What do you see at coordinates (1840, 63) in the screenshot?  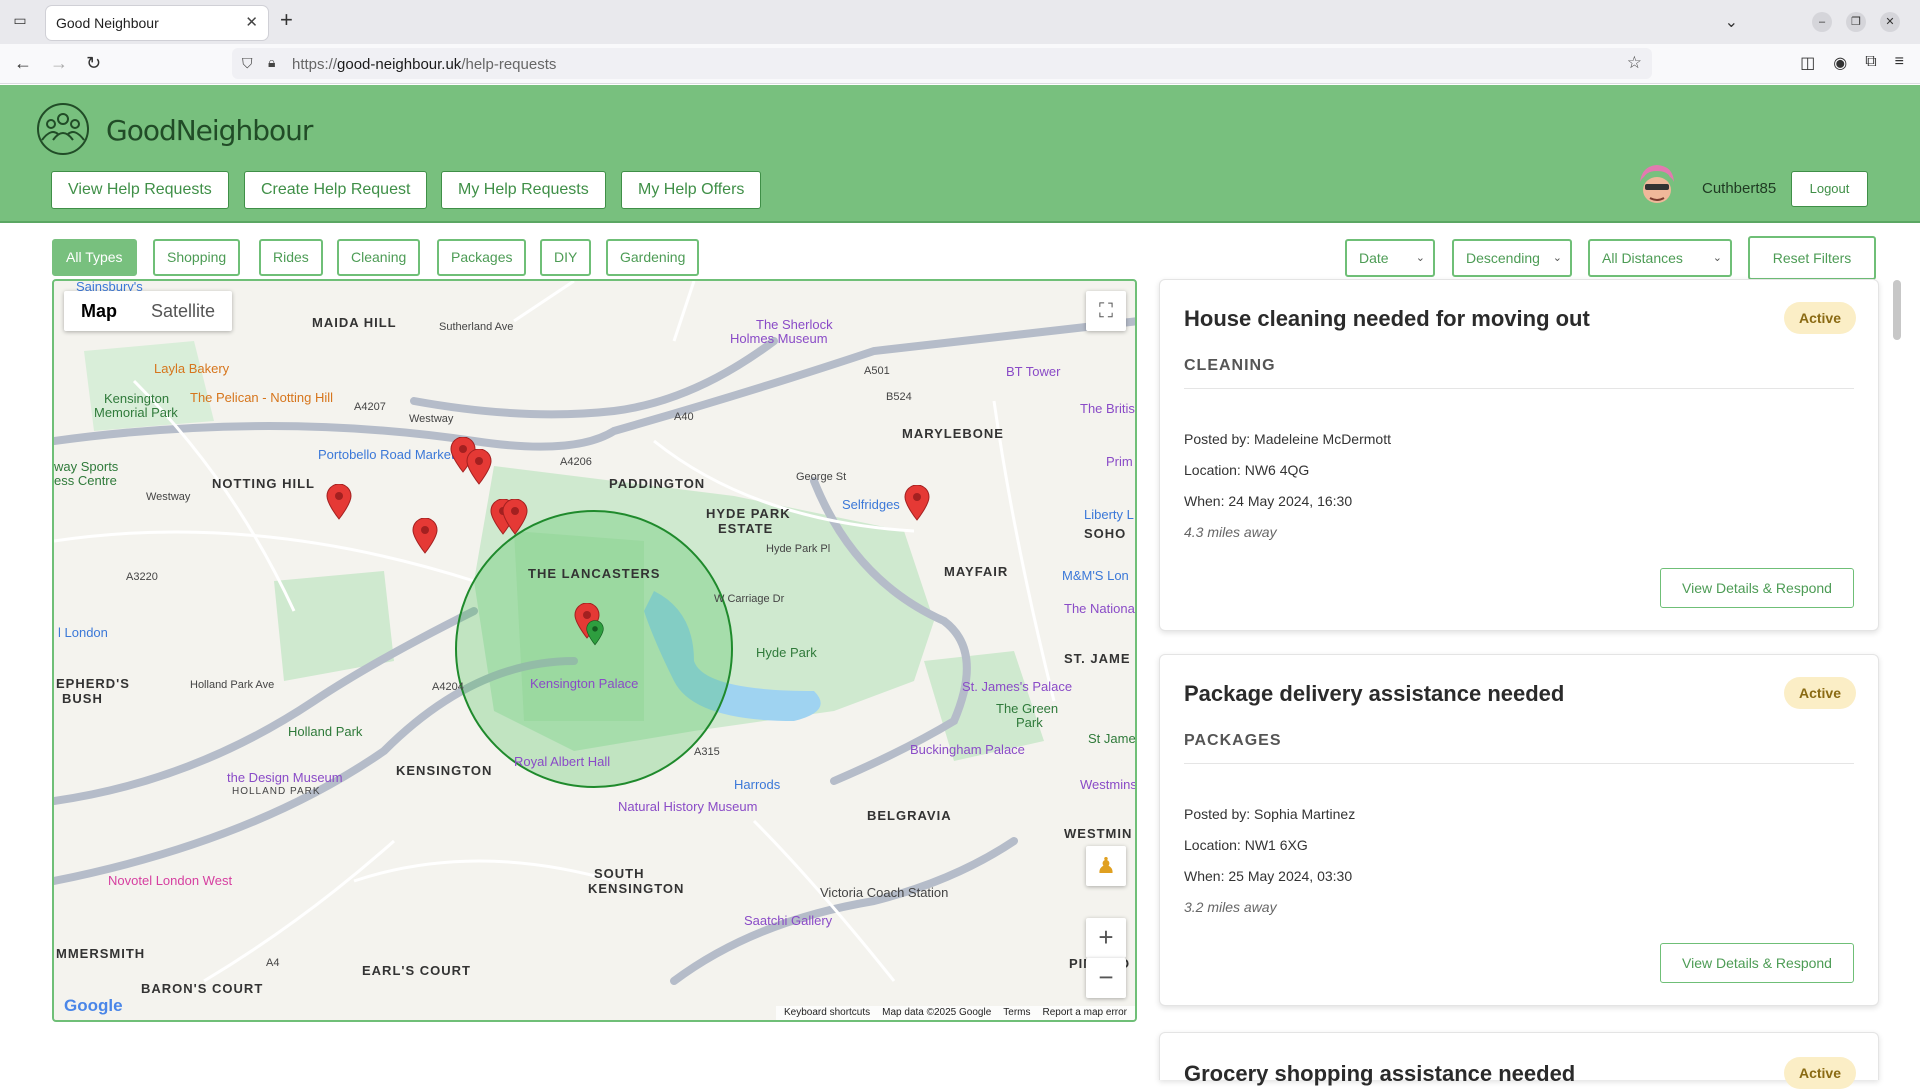 I see `account-icon: ◉` at bounding box center [1840, 63].